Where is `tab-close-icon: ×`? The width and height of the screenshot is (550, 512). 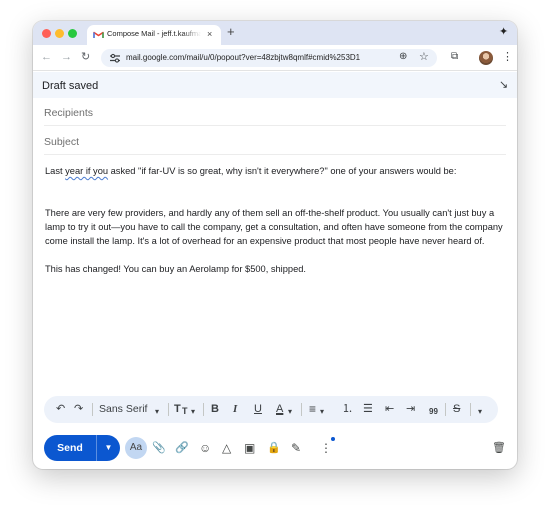
tab-close-icon: × is located at coordinates (209, 34).